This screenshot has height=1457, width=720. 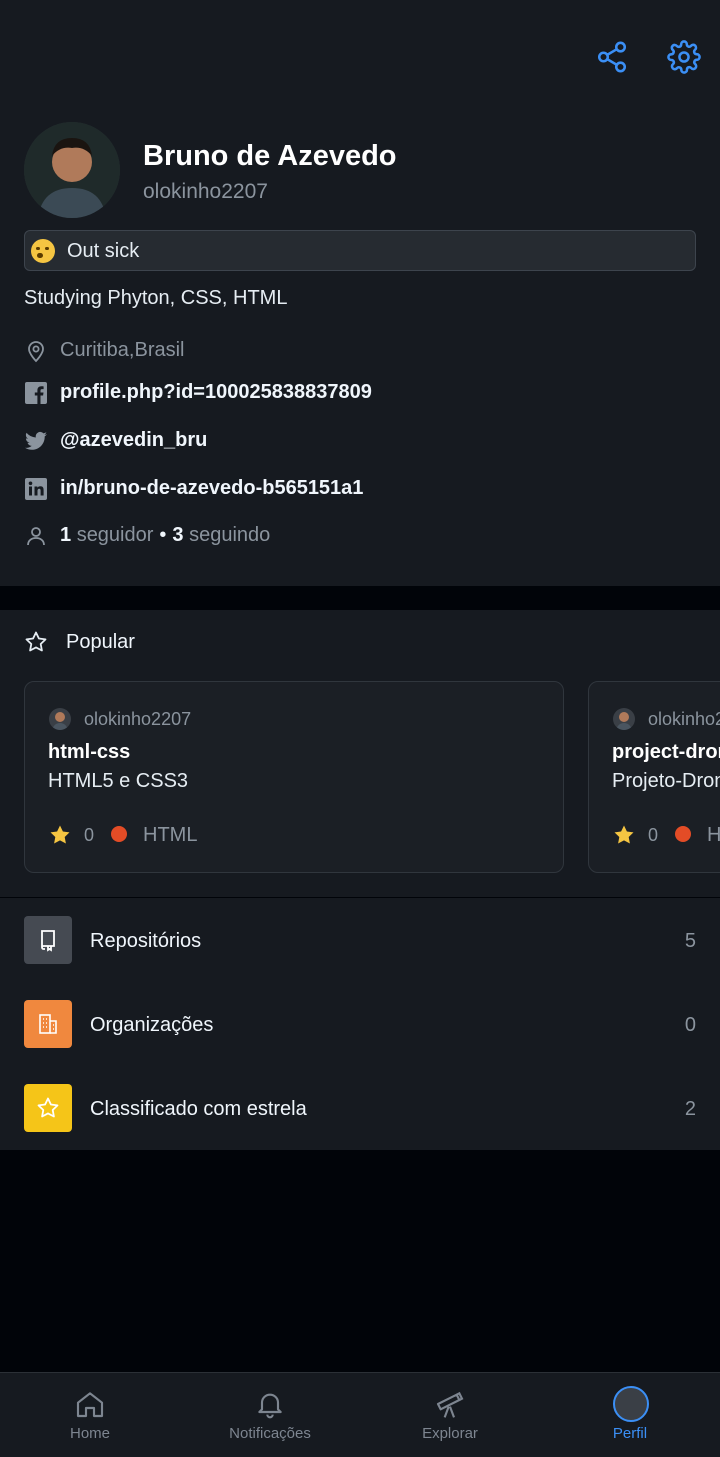 What do you see at coordinates (270, 1433) in the screenshot?
I see `tab-notifications-label: Notificações` at bounding box center [270, 1433].